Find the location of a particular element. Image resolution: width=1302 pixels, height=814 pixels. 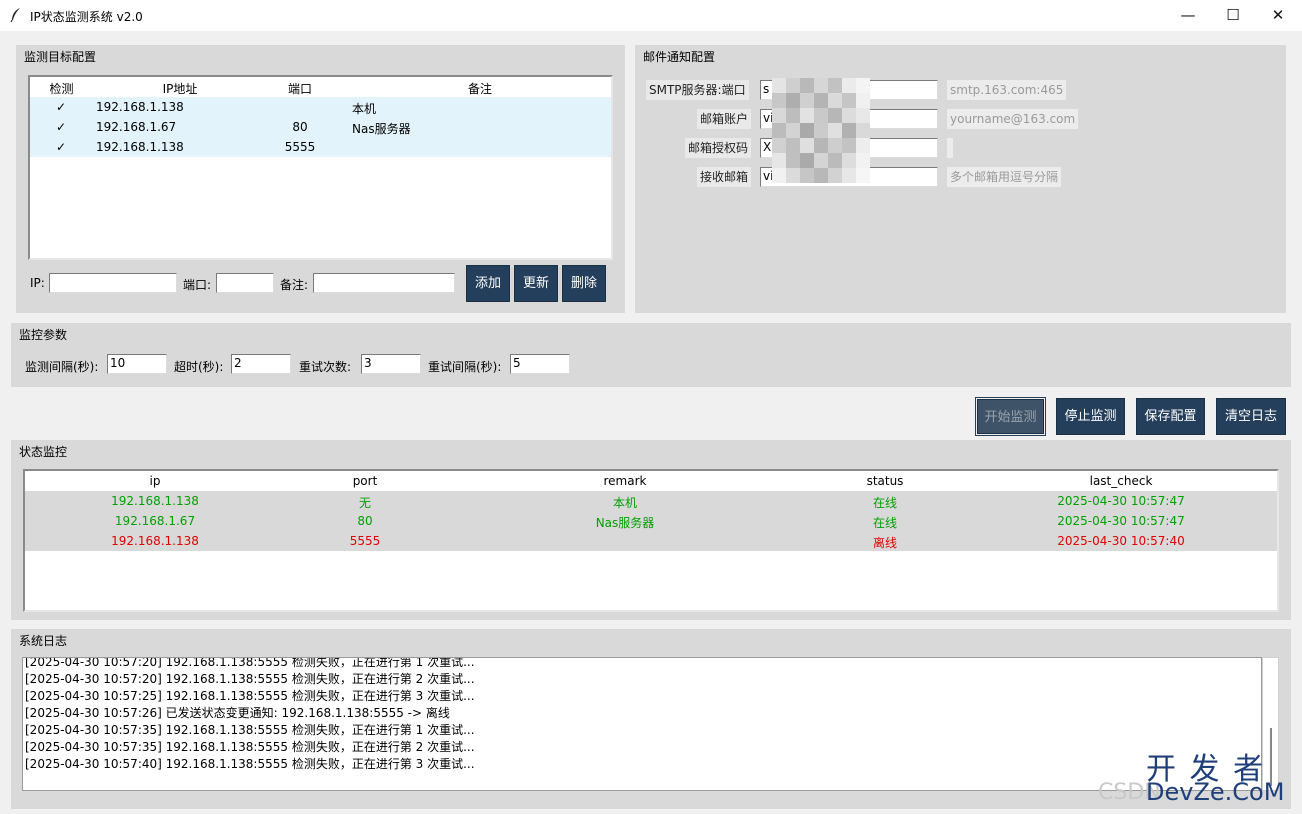

targets-table-header: 检测 IP地址 端口 备注 is located at coordinates (320, 87).